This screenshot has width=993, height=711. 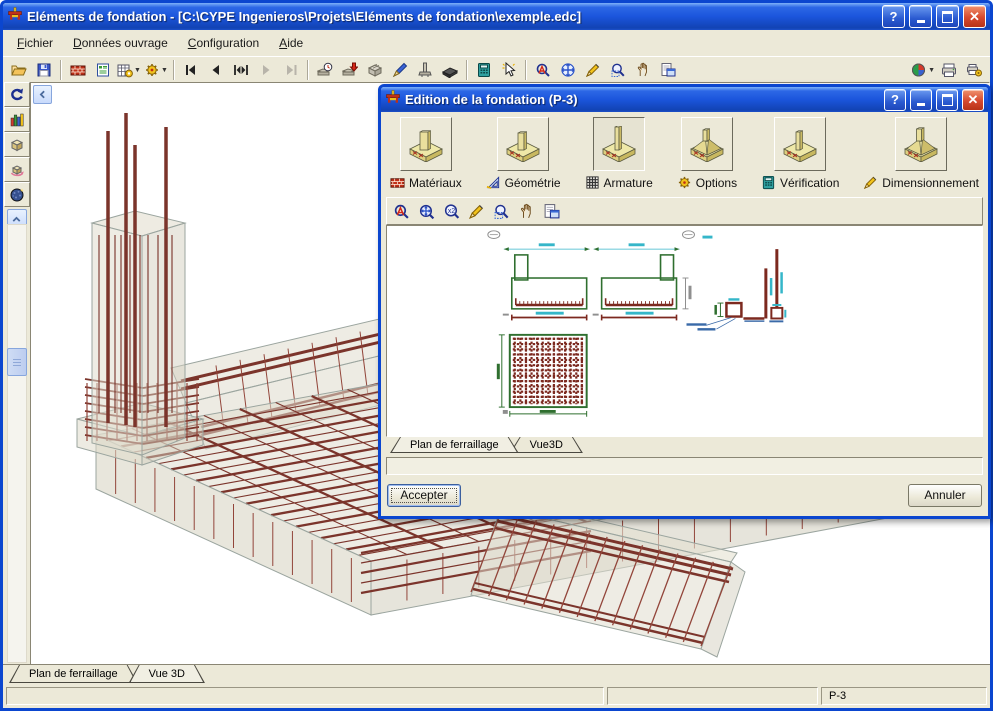 I want to click on toolbar-redraw-button, so click(x=593, y=70).